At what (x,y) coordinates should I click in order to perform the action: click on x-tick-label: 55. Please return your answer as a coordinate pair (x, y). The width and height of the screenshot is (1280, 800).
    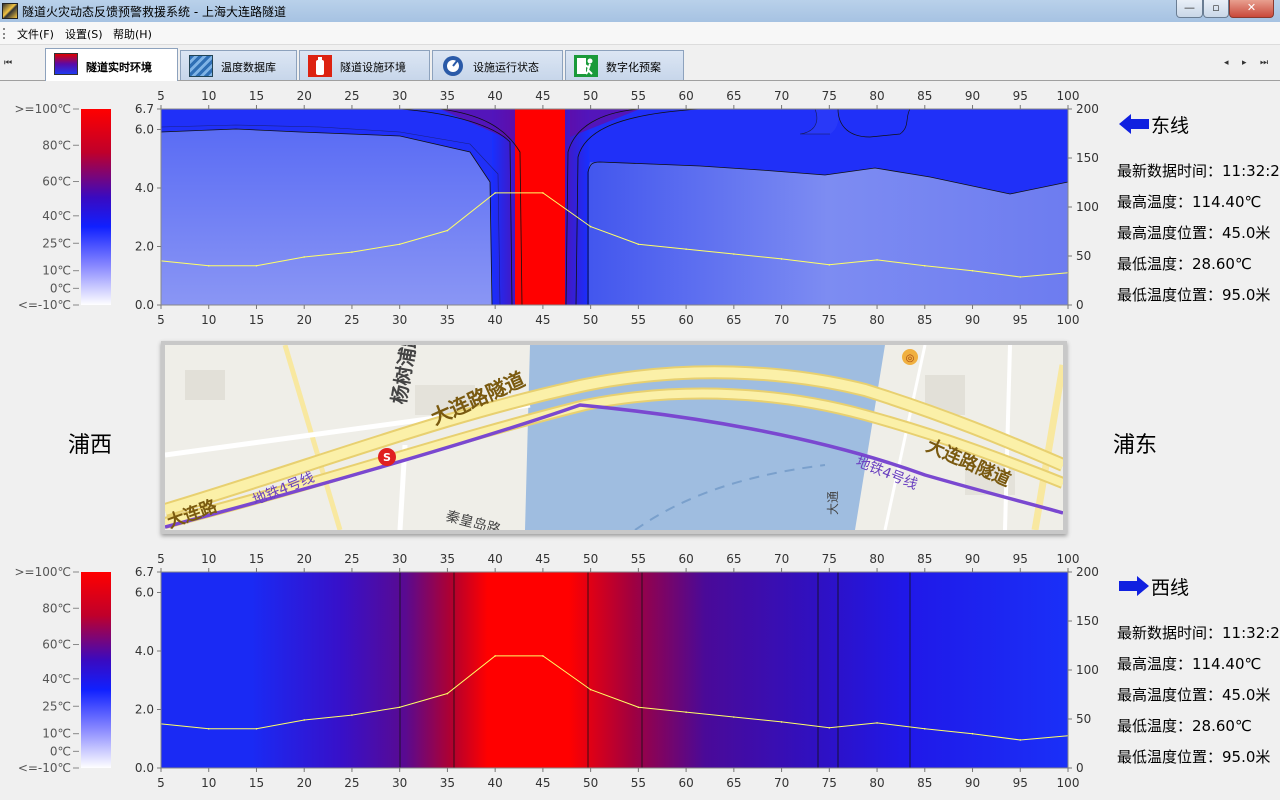
    Looking at the image, I should click on (638, 783).